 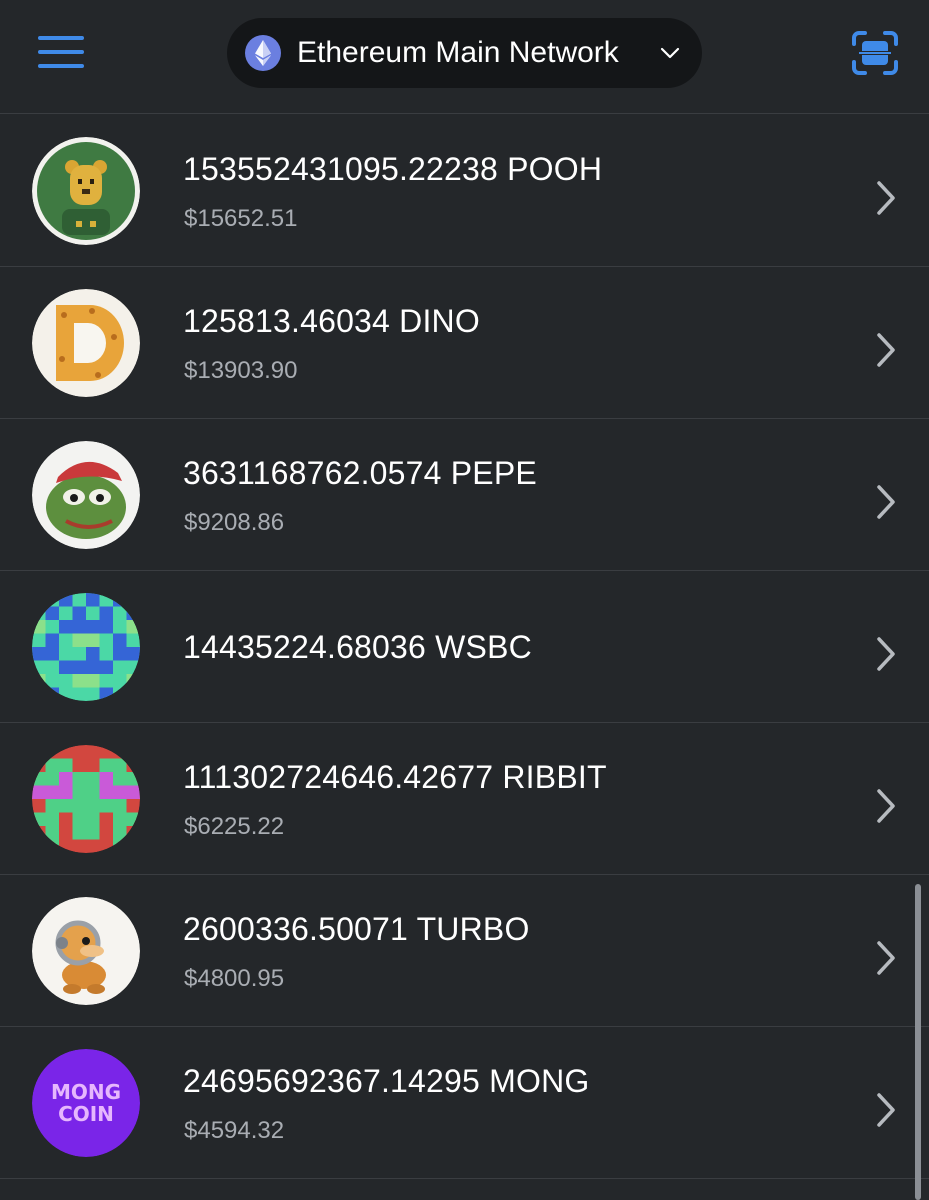 What do you see at coordinates (395, 777) in the screenshot?
I see `token-amount: 111302724646.42677 RIBBIT` at bounding box center [395, 777].